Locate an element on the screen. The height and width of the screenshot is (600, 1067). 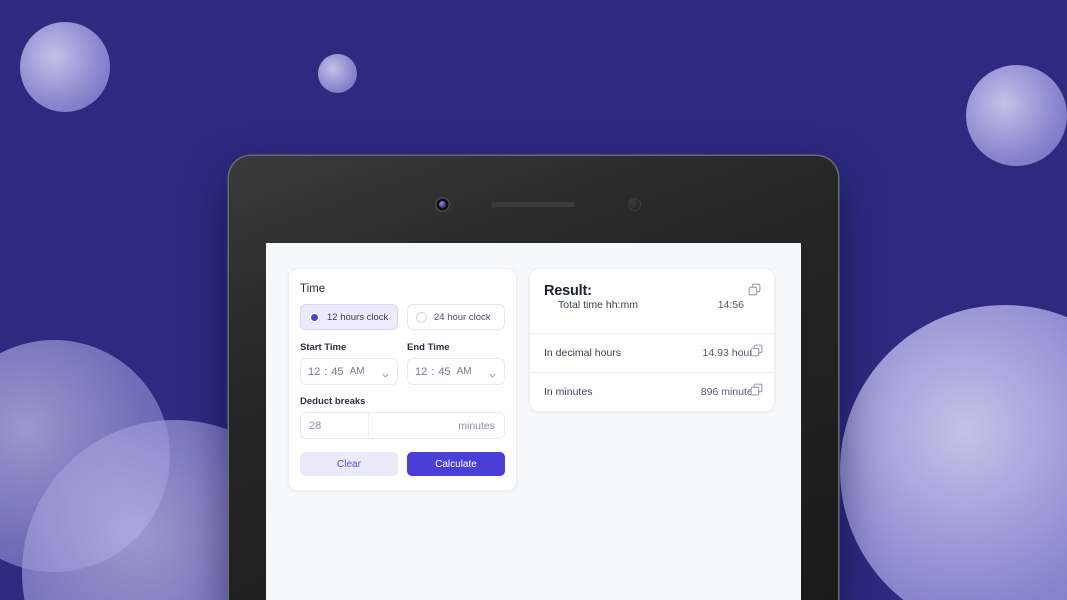
sphere-top-right is located at coordinates (1016, 115).